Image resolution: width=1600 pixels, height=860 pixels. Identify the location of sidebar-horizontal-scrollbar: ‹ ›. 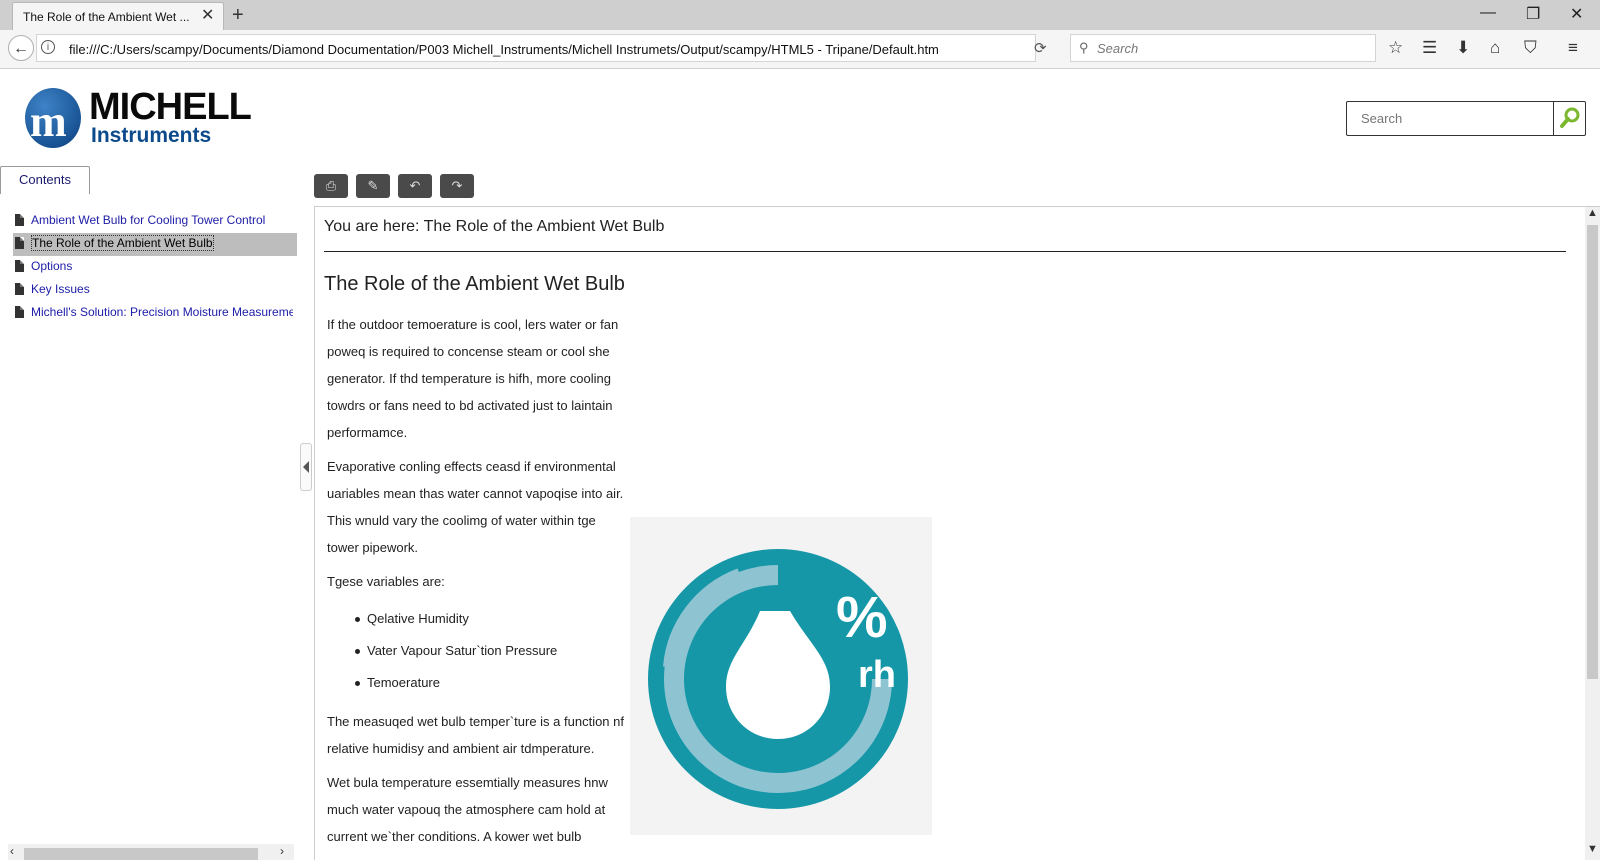
(151, 852).